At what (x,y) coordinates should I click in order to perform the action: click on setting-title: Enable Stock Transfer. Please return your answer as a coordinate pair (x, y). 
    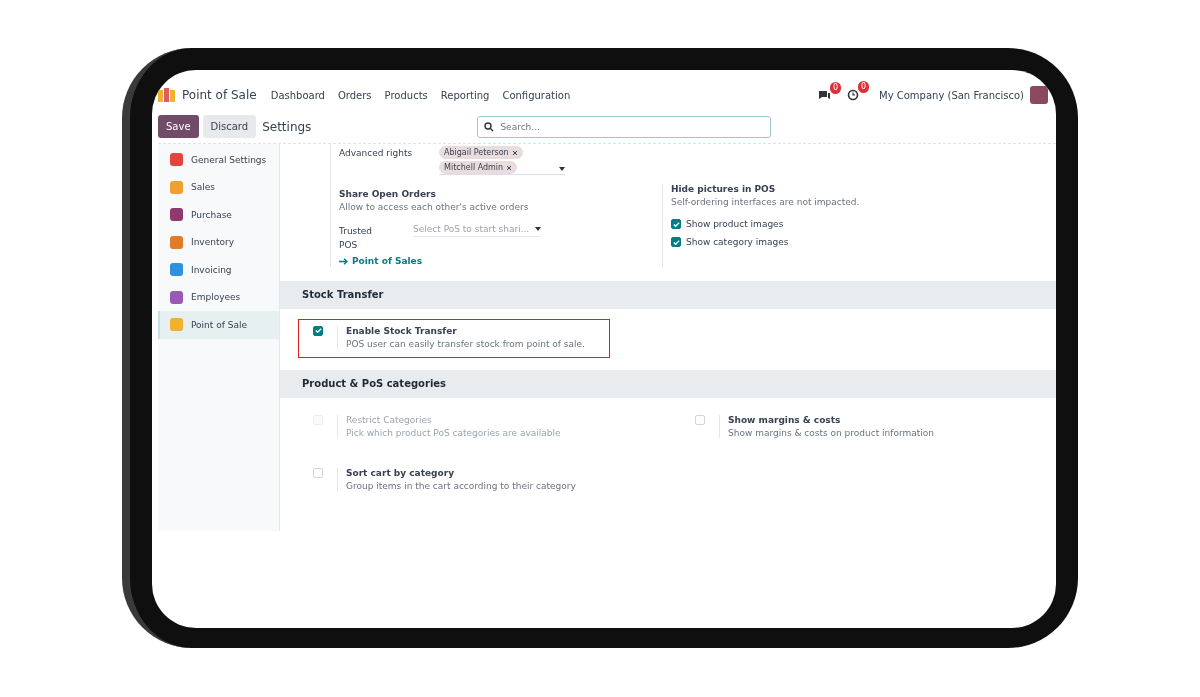
    Looking at the image, I should click on (402, 330).